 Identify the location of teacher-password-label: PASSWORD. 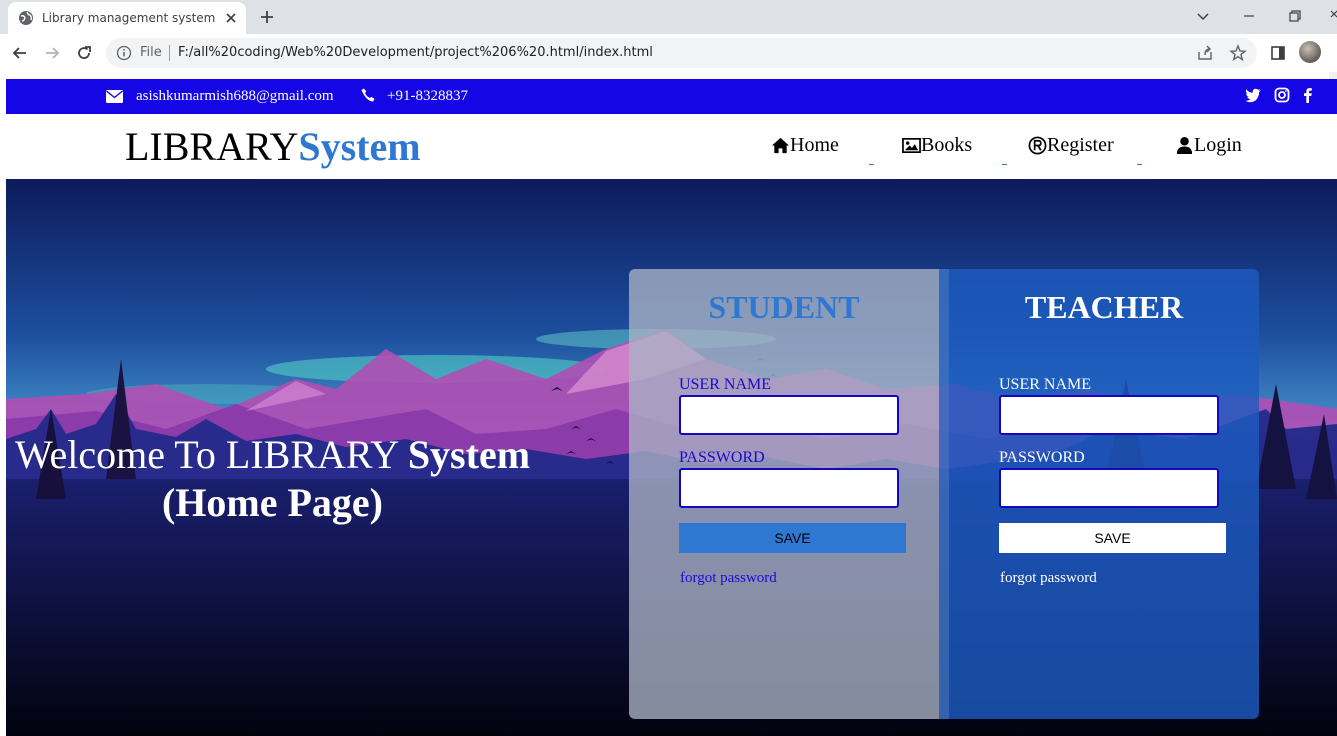
(1042, 457).